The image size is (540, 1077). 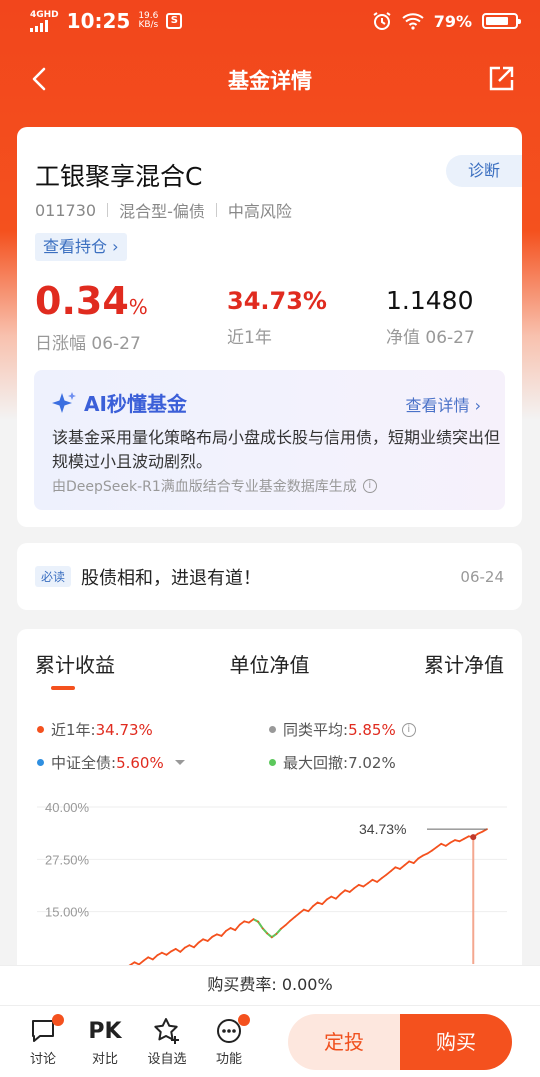 I want to click on one-year-return-stat: 34.73% 近1年, so click(x=277, y=314).